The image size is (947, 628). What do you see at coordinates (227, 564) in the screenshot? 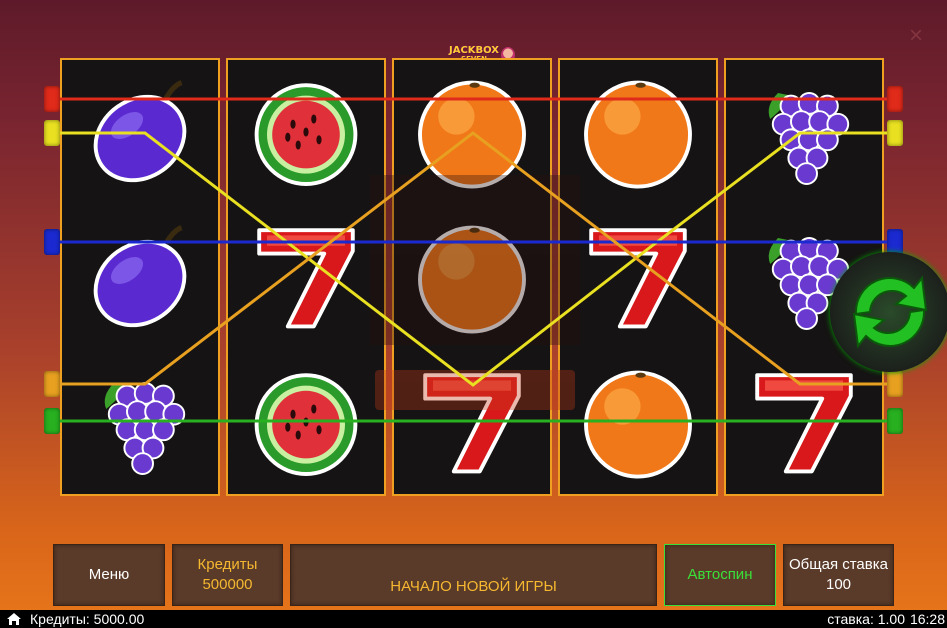
I see `credits-label: Кредиты` at bounding box center [227, 564].